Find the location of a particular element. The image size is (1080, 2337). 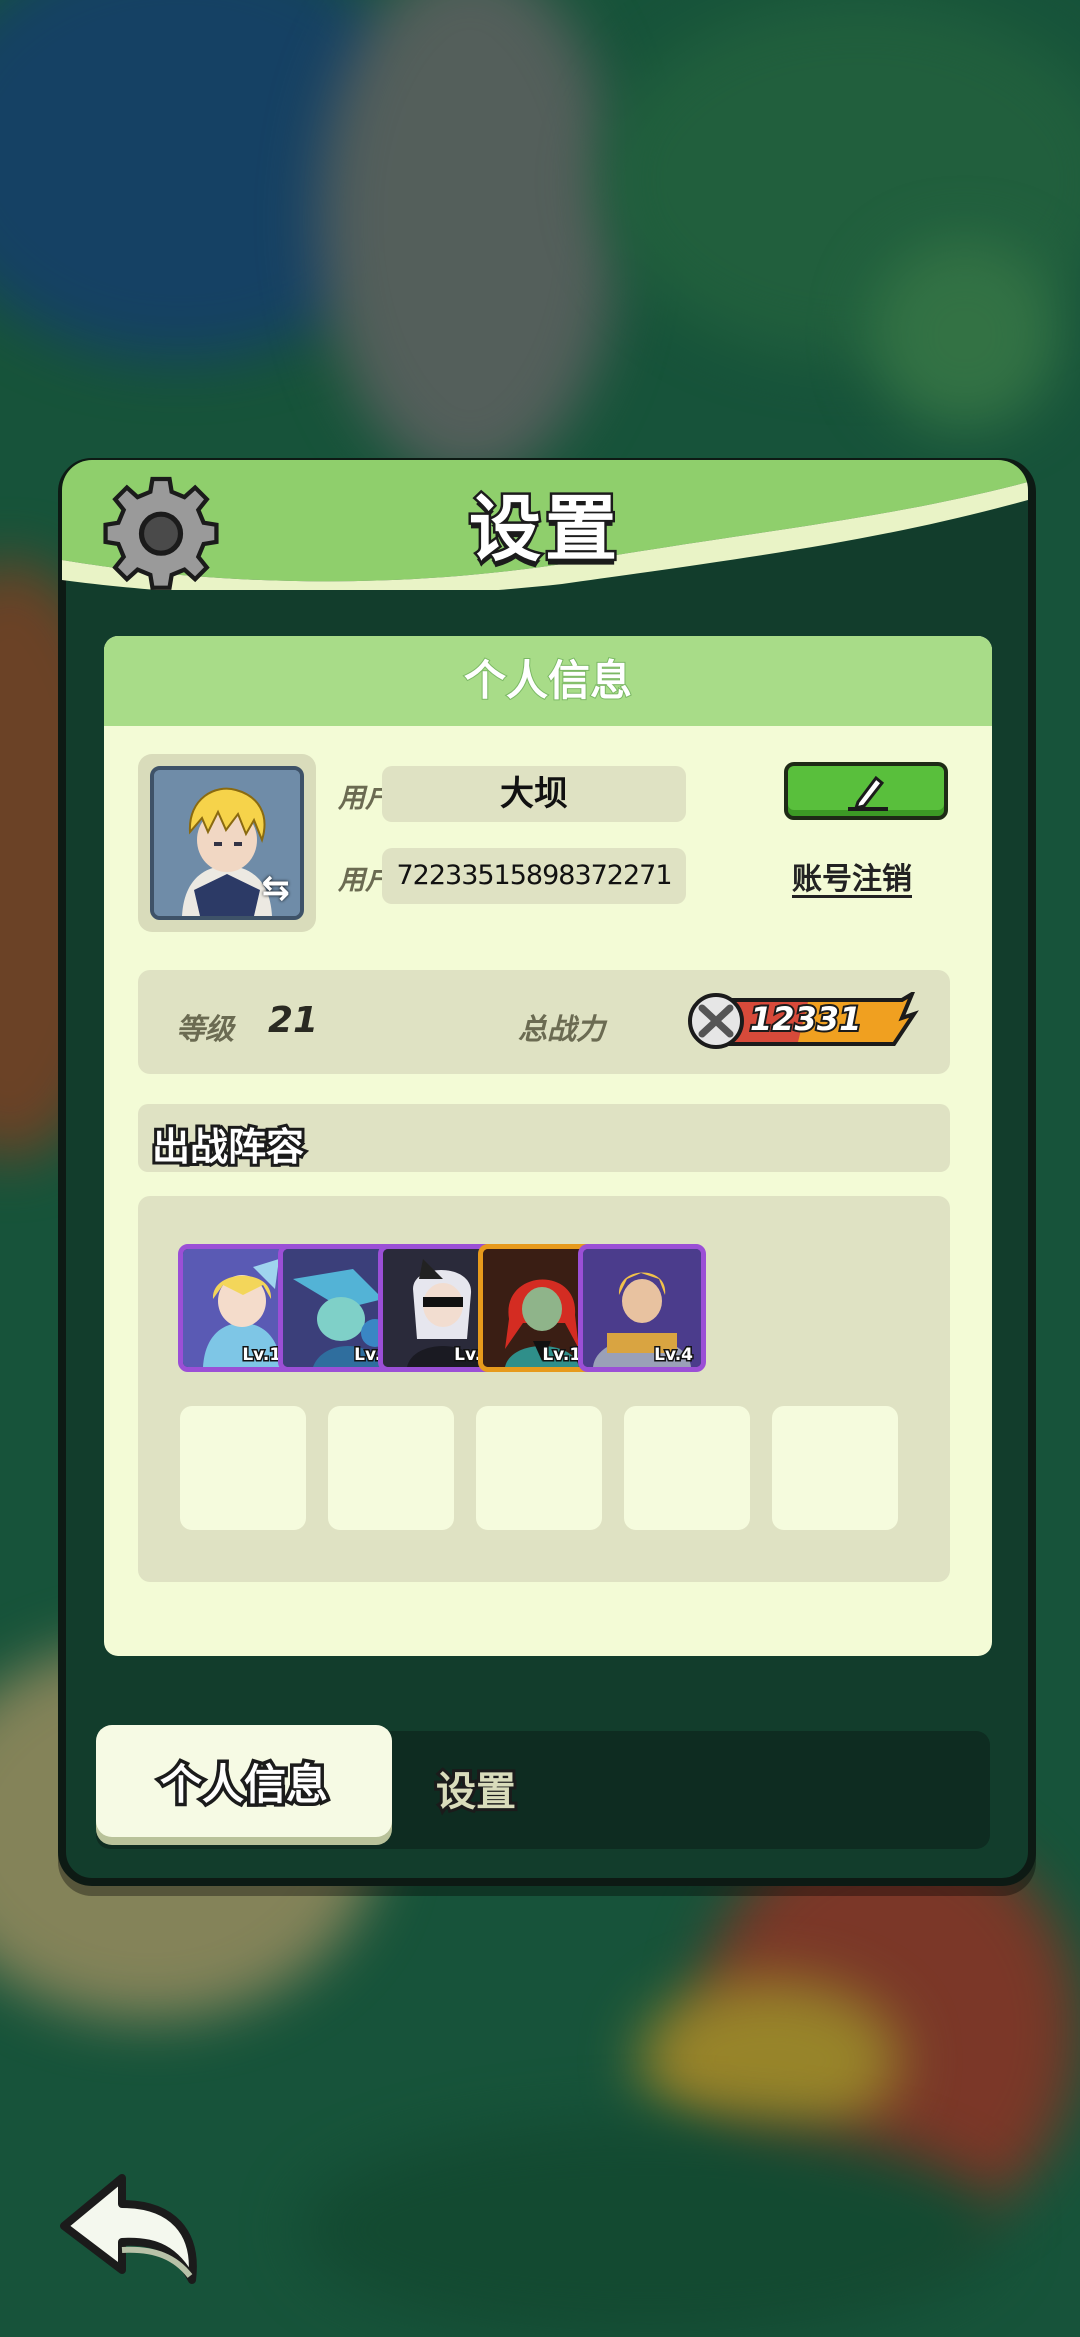

account-deletion-link: 账号注销 is located at coordinates (852, 876).